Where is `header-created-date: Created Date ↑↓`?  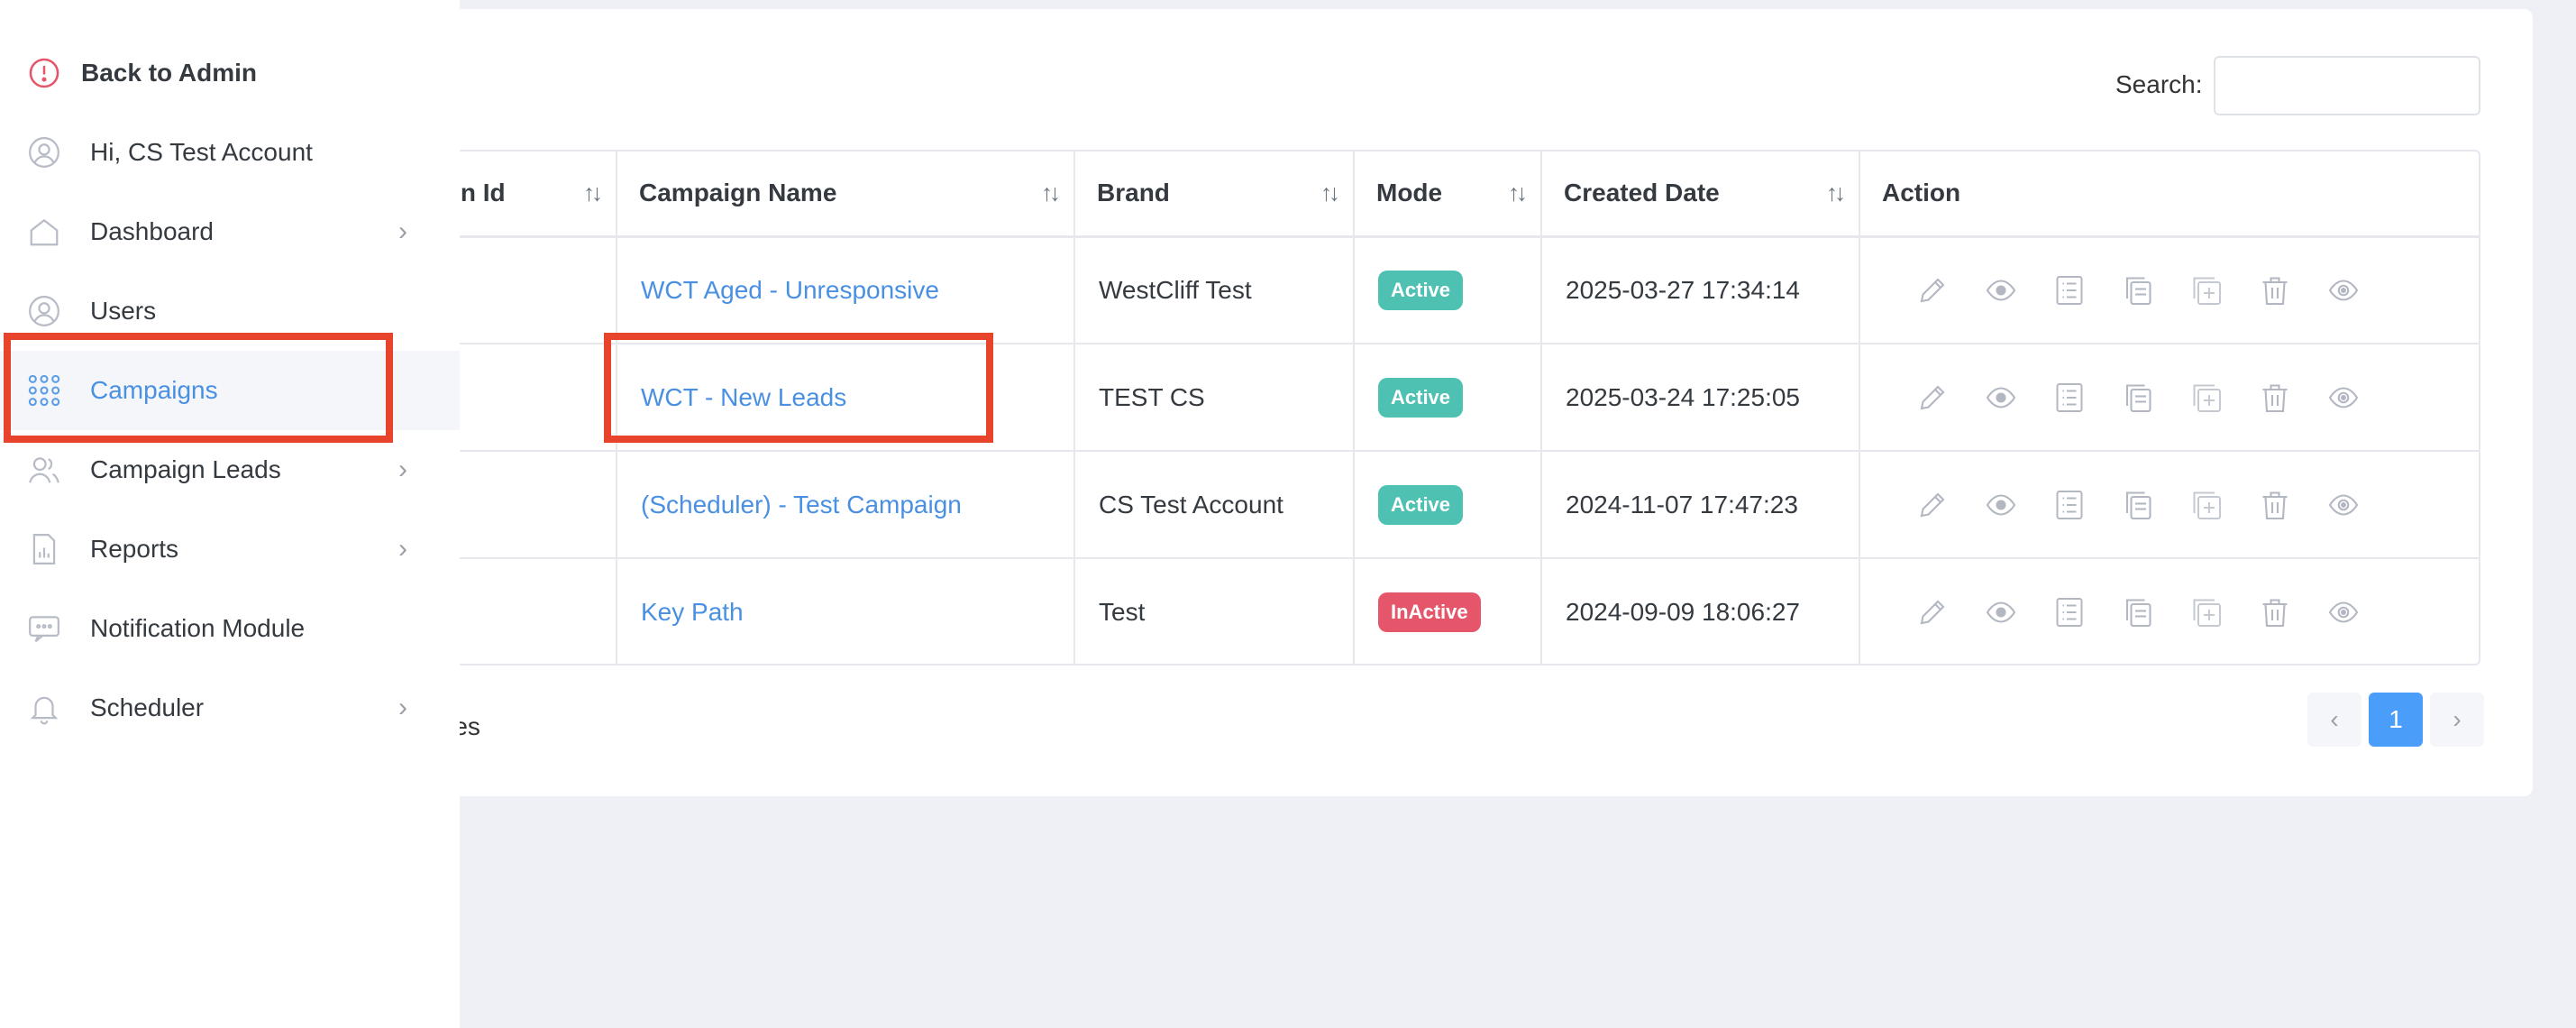 header-created-date: Created Date ↑↓ is located at coordinates (1700, 194).